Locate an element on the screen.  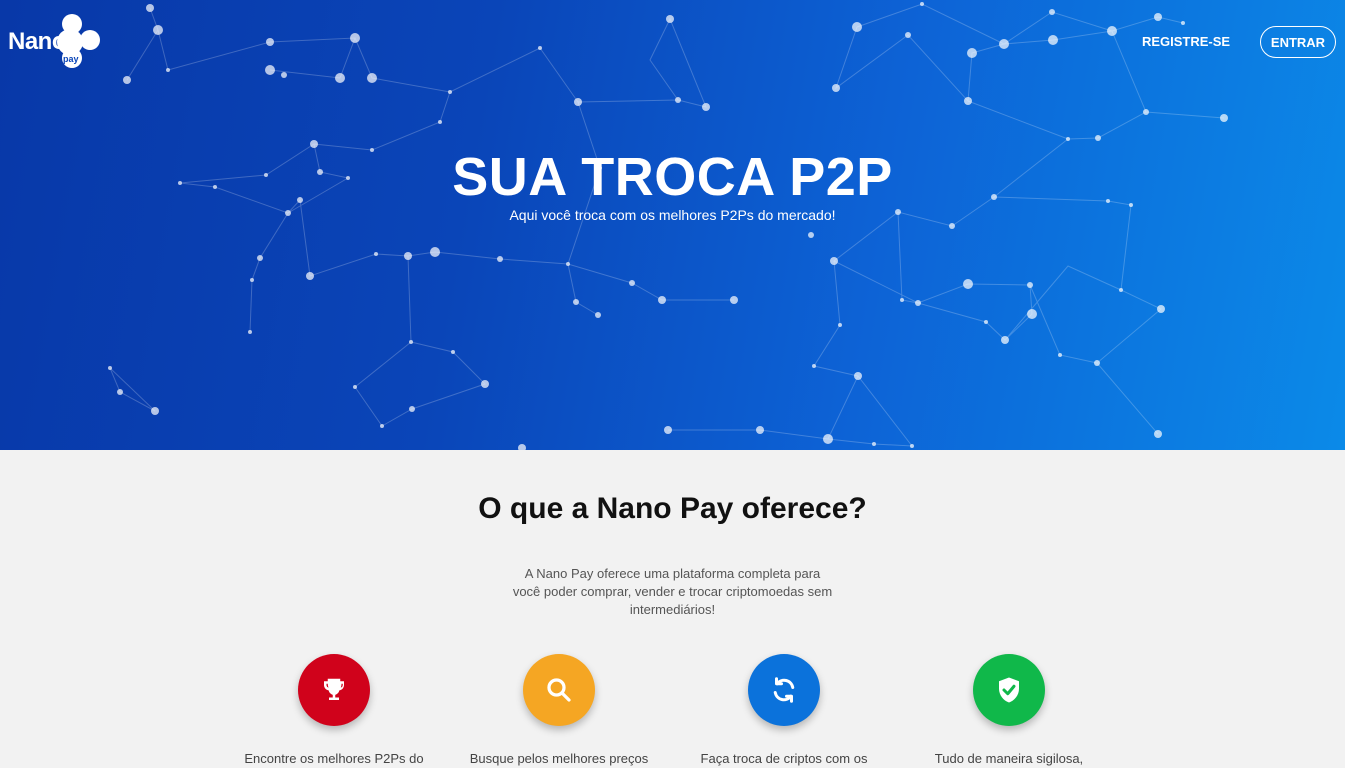
login-button: ENTRAR is located at coordinates (1298, 42).